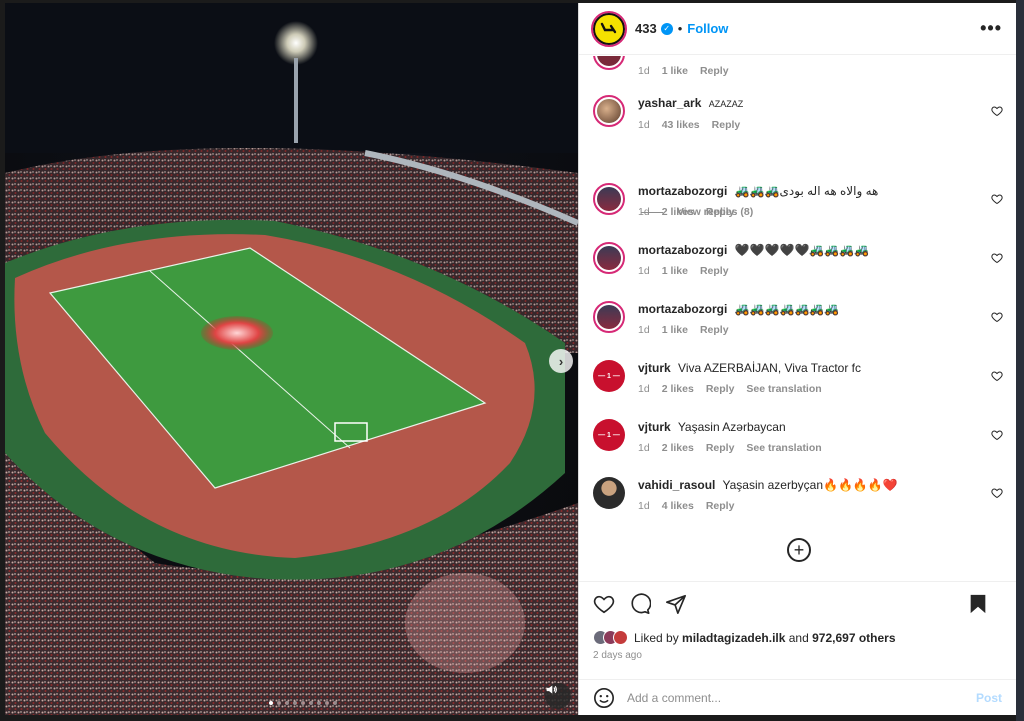 This screenshot has height=721, width=1024. I want to click on liker-avatars, so click(610, 637).